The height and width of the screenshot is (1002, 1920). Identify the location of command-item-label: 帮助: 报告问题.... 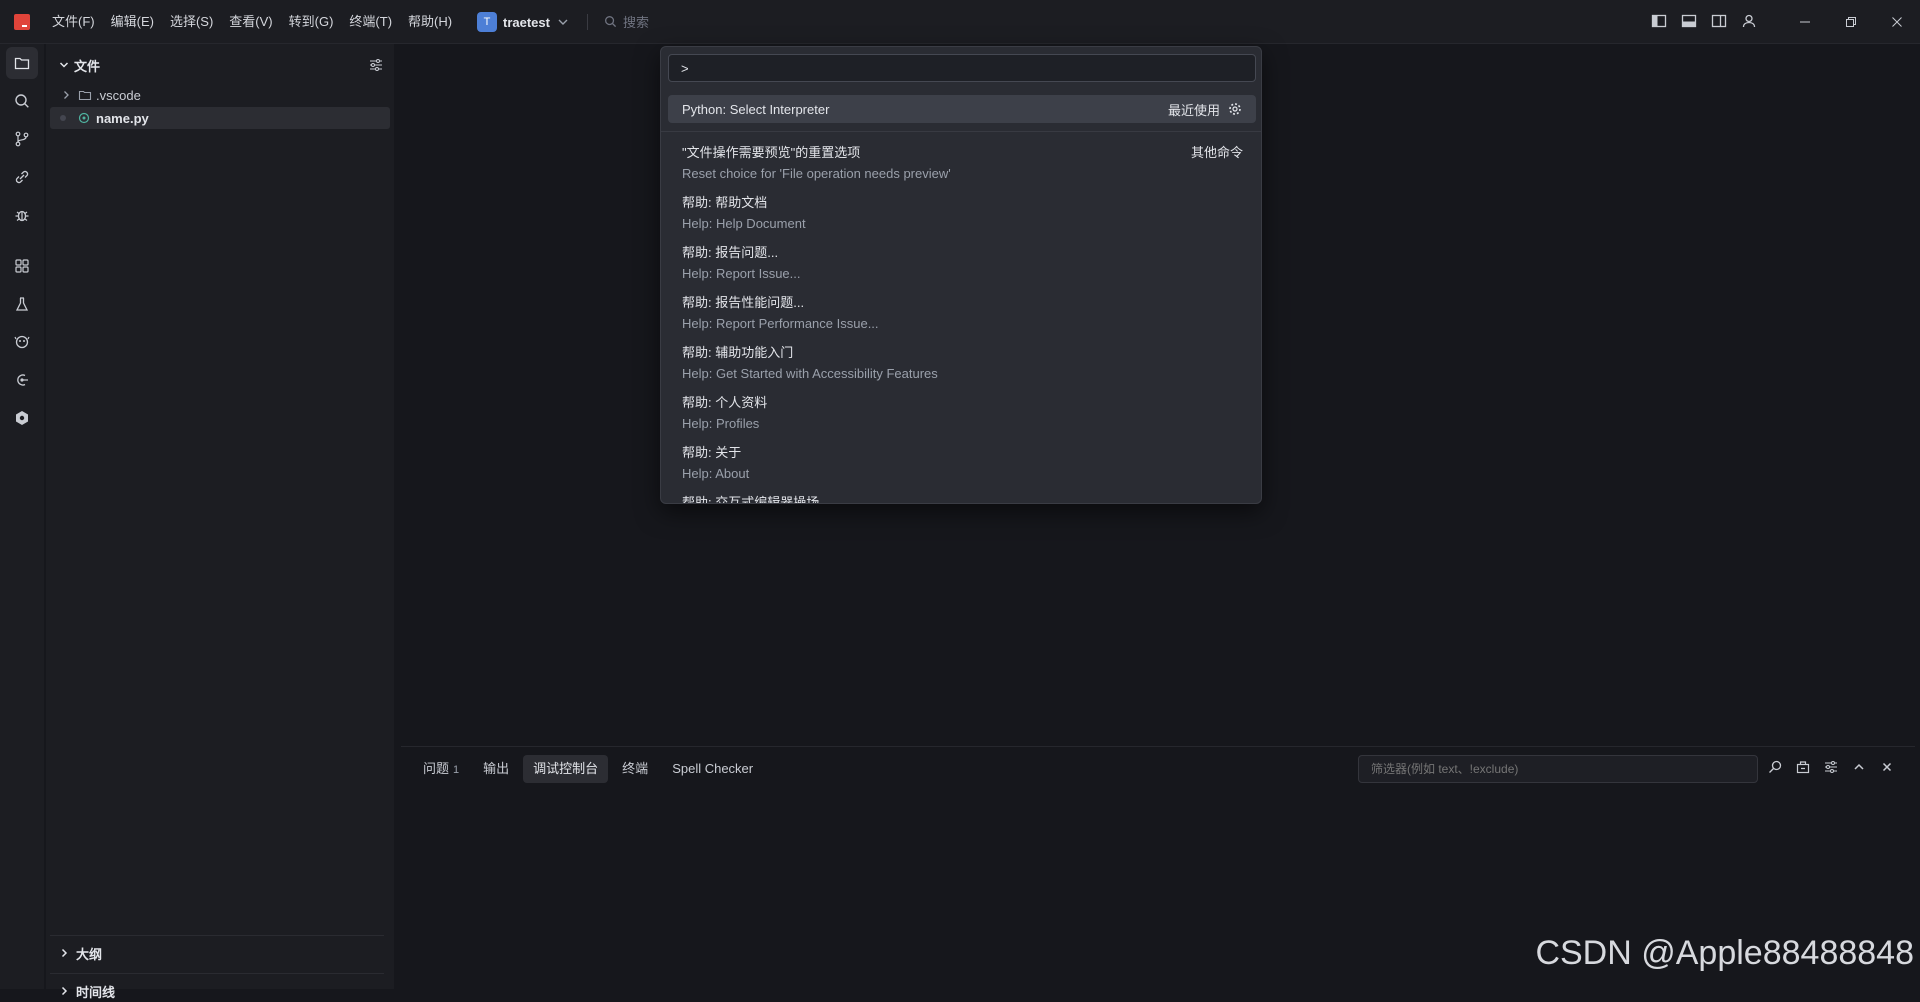
(730, 251).